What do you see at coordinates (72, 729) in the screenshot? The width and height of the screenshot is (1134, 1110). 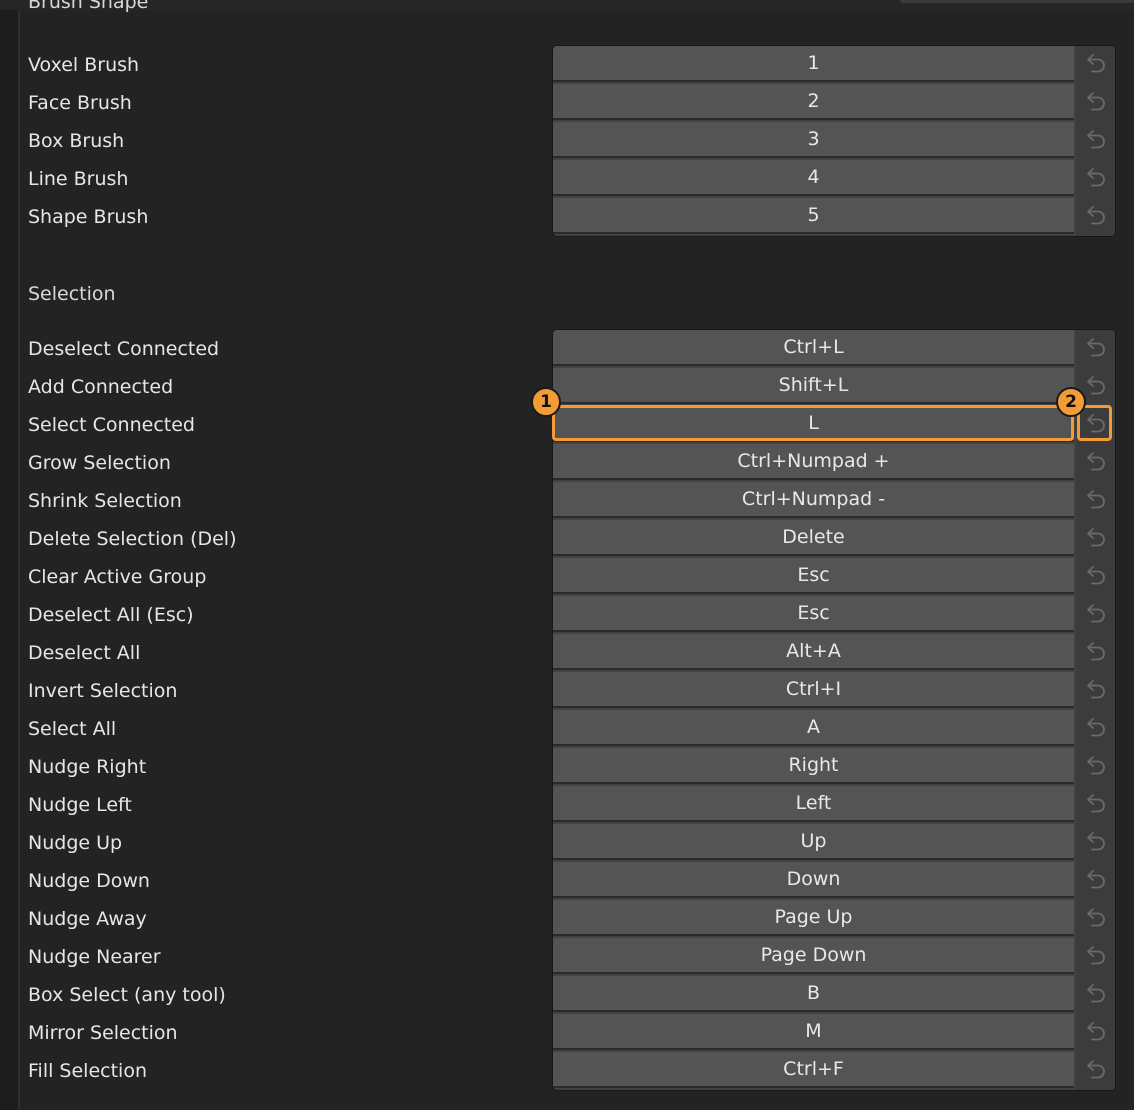 I see `label-select-all: Select All` at bounding box center [72, 729].